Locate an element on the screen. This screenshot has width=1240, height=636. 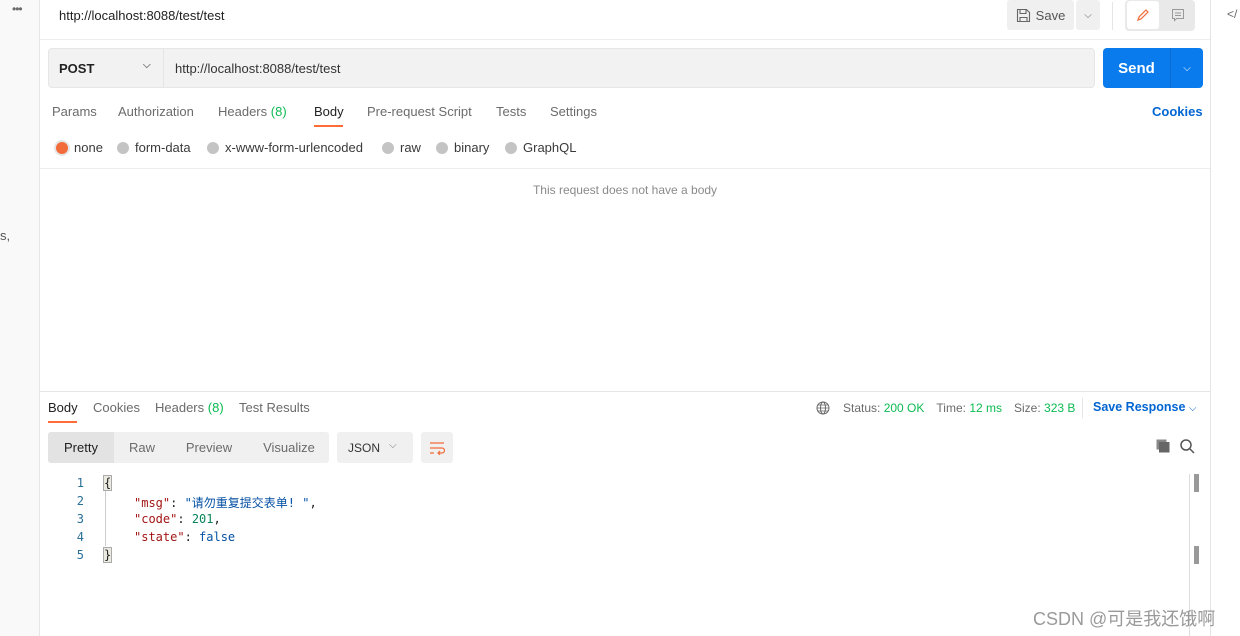
tab-headers: Headers (8) is located at coordinates (252, 111).